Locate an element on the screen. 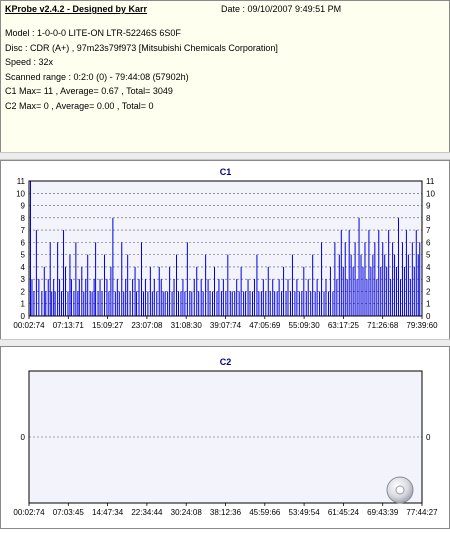  y-tick-label-right: 2 is located at coordinates (428, 291).